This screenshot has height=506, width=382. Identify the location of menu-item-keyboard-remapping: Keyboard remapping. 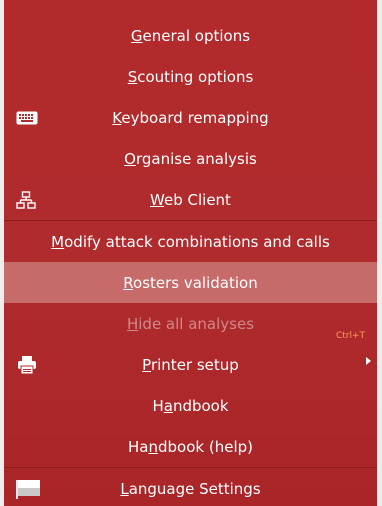
(190, 117).